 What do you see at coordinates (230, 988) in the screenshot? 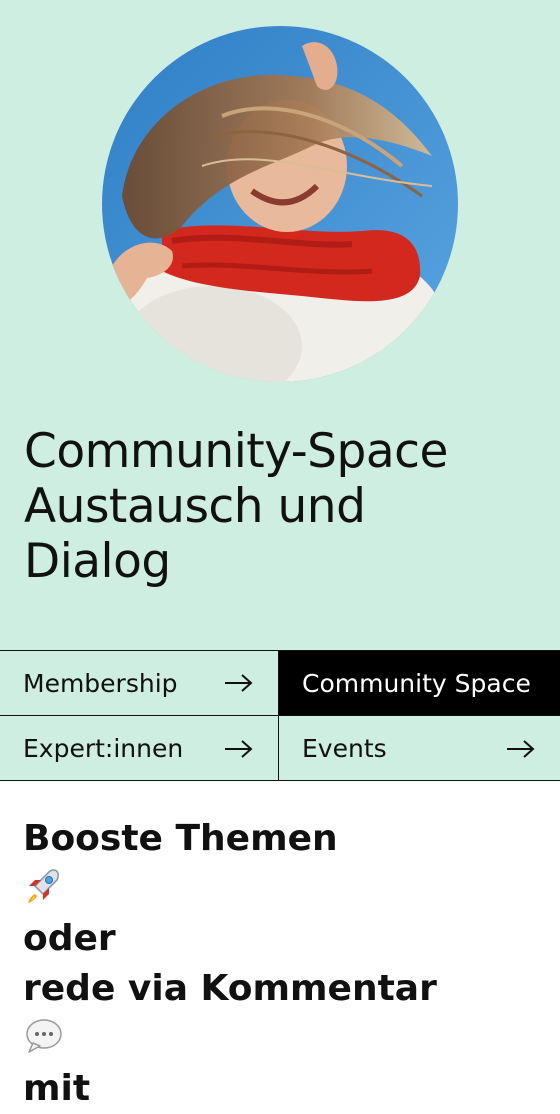
I see `section-heading-text: rede via Kommentar` at bounding box center [230, 988].